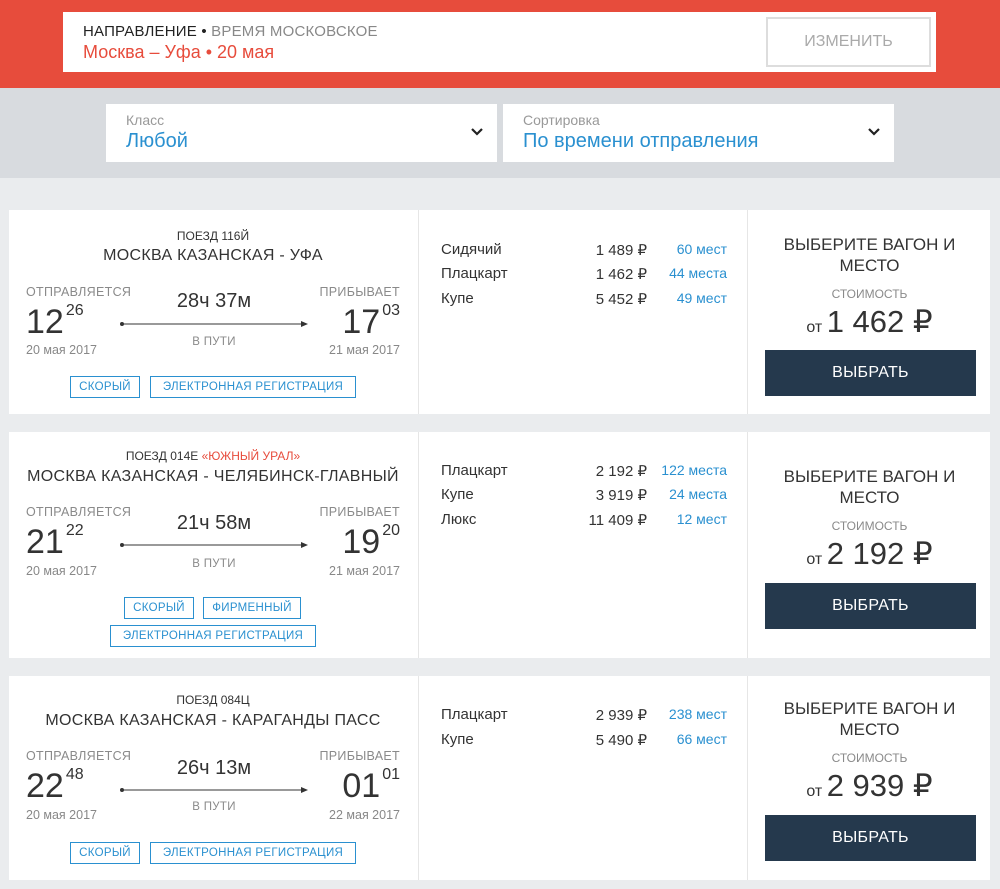  I want to click on trip-duration: 28ч 37м, so click(214, 301).